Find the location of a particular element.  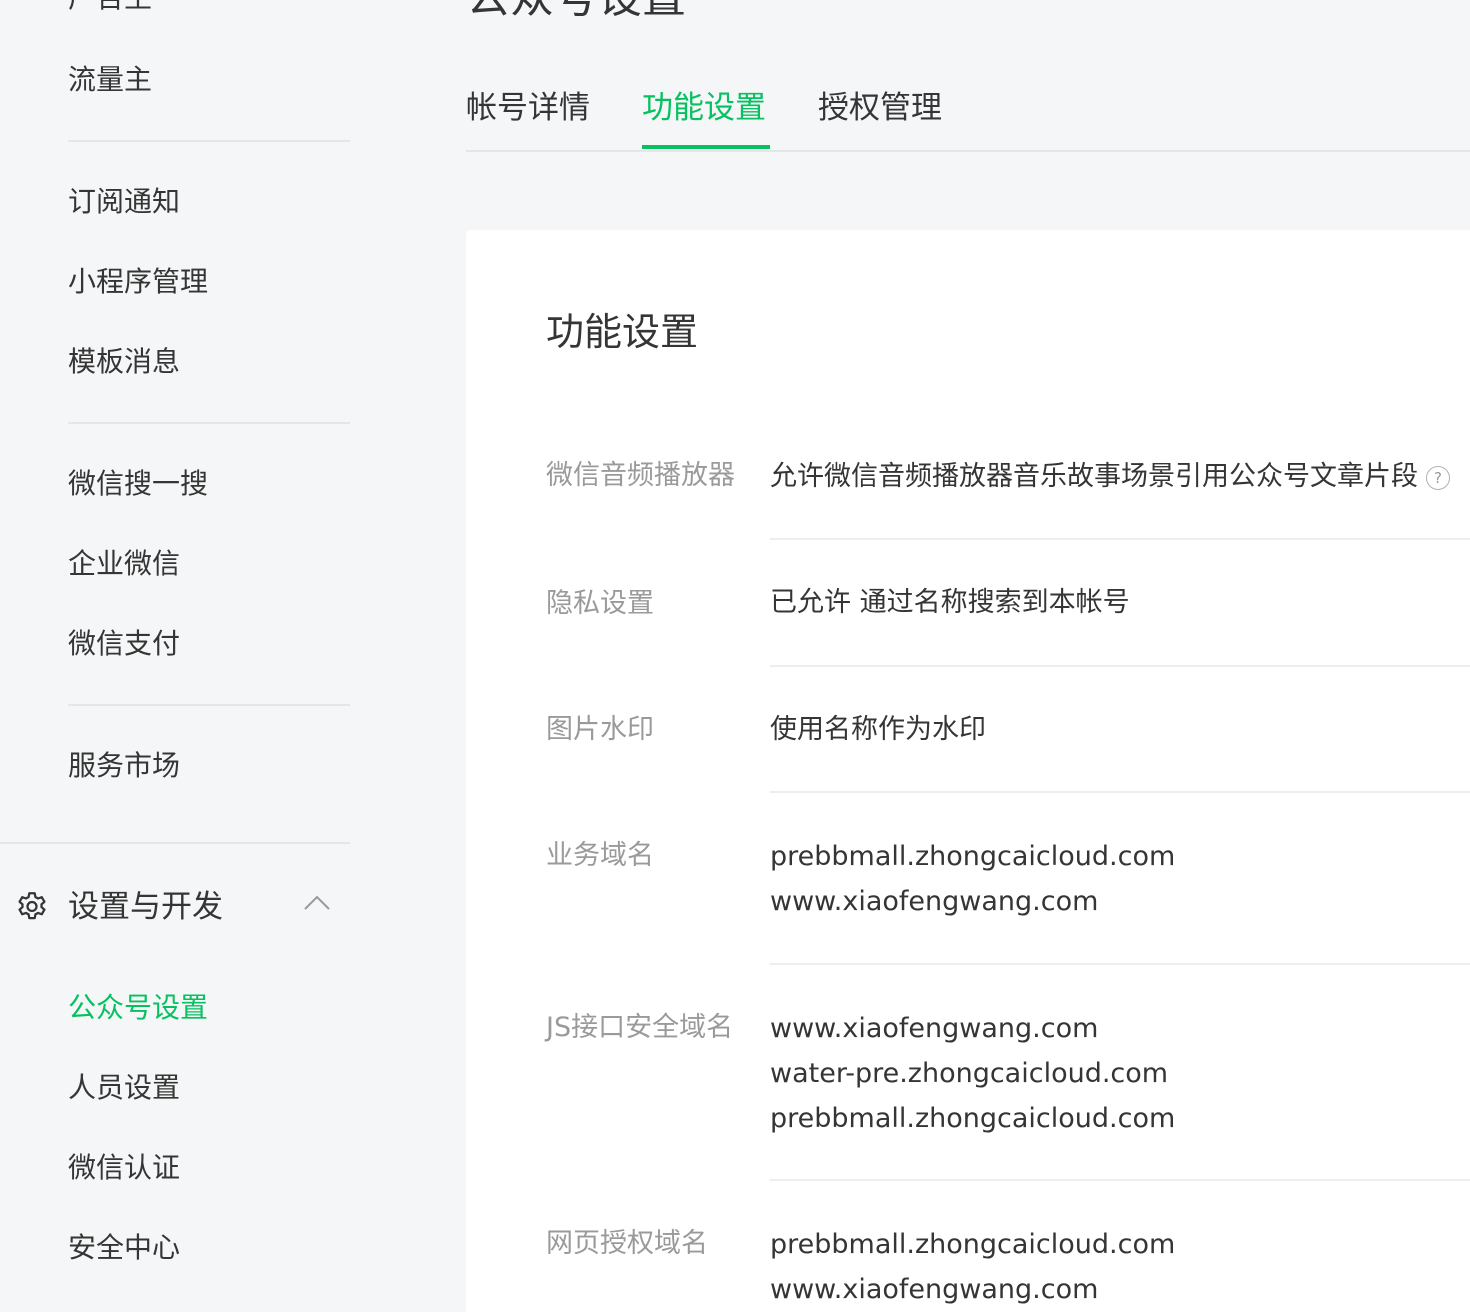

card-title: 功能设置 is located at coordinates (622, 332).